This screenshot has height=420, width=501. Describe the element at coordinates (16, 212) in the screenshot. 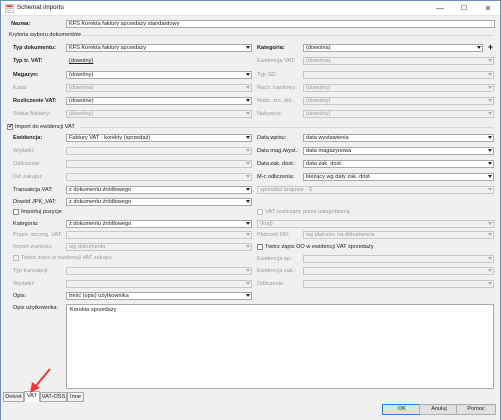

I see `import-items-checkbox` at that location.